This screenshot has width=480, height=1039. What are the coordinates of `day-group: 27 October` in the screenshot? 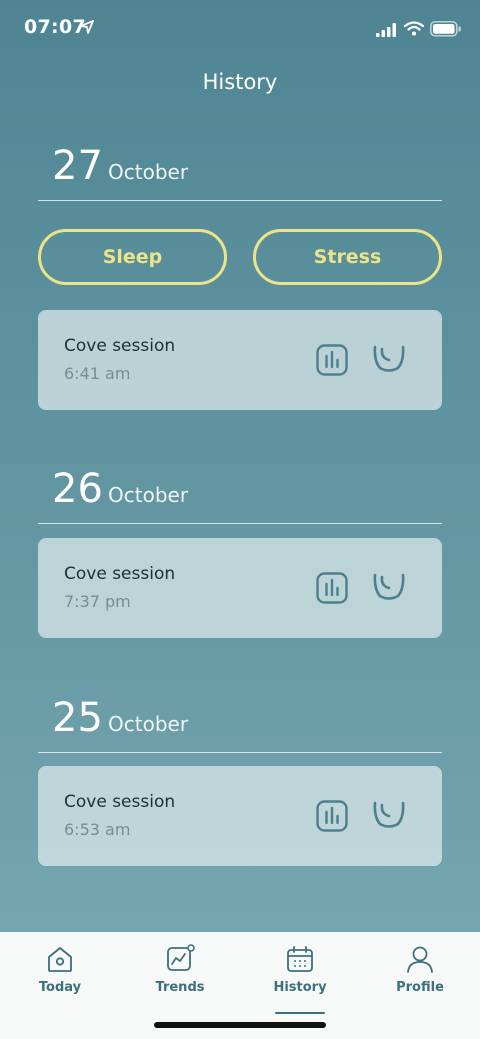 It's located at (240, 172).